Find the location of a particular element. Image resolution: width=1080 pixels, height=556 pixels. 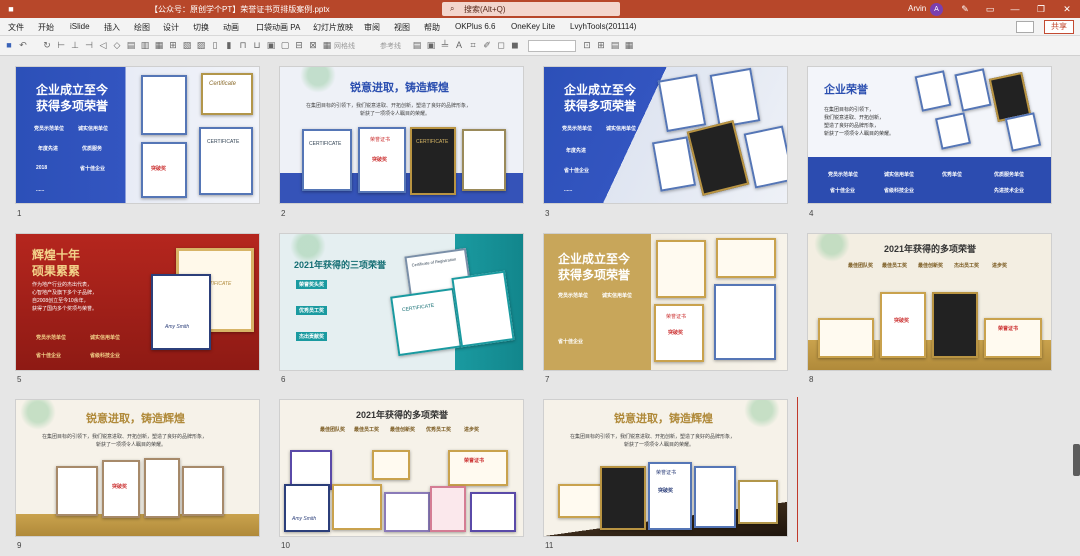

document-title: 【公众号：原创学个PT】荣誉证书页排版案例.pptx is located at coordinates (240, 9).